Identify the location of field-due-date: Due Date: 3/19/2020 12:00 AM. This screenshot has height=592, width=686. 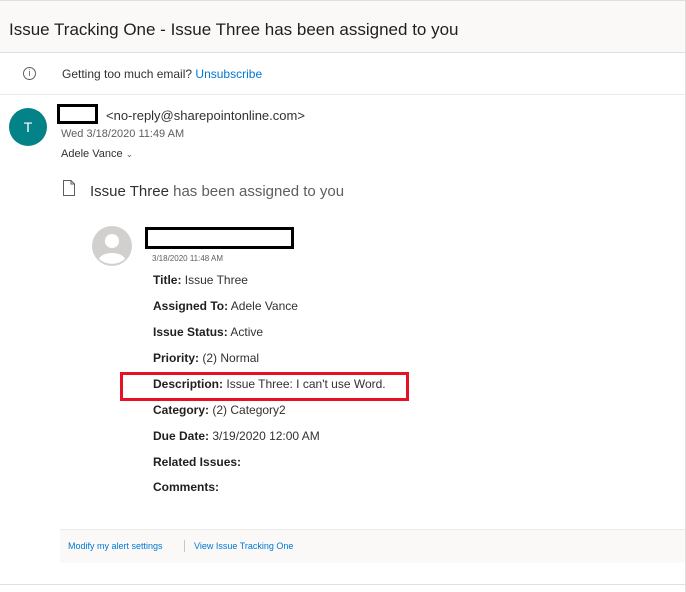
(236, 436).